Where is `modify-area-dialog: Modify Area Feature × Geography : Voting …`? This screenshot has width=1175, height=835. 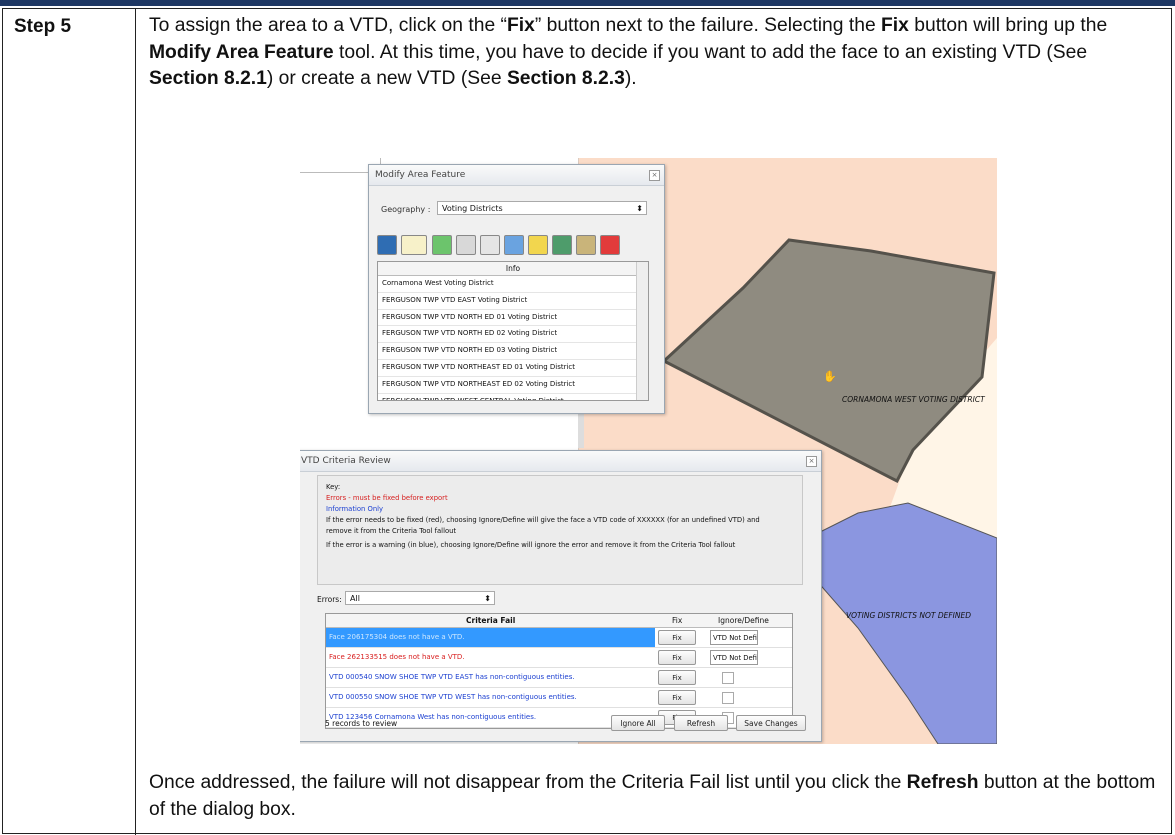 modify-area-dialog: Modify Area Feature × Geography : Voting … is located at coordinates (516, 289).